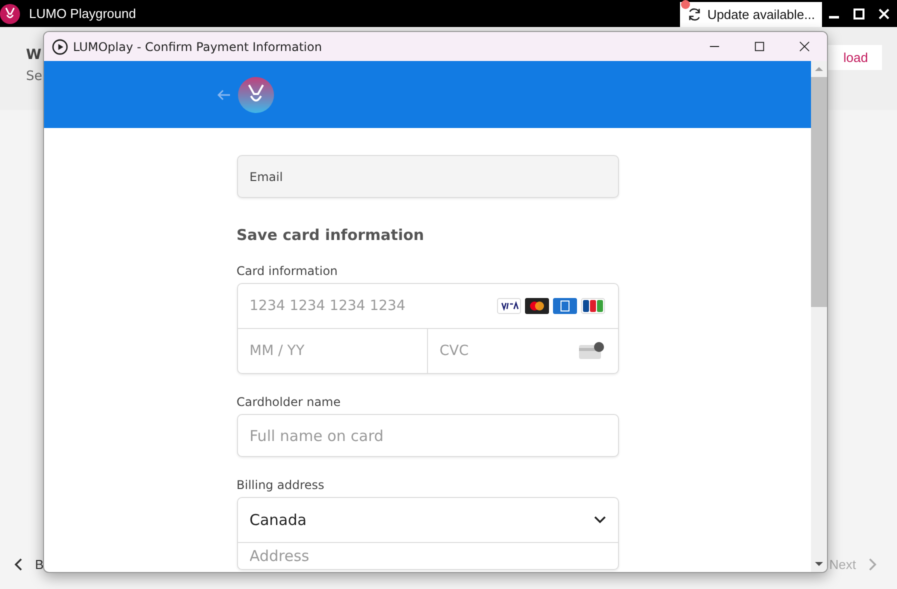 Image resolution: width=897 pixels, height=589 pixels. Describe the element at coordinates (804, 46) in the screenshot. I see `close-icon` at that location.